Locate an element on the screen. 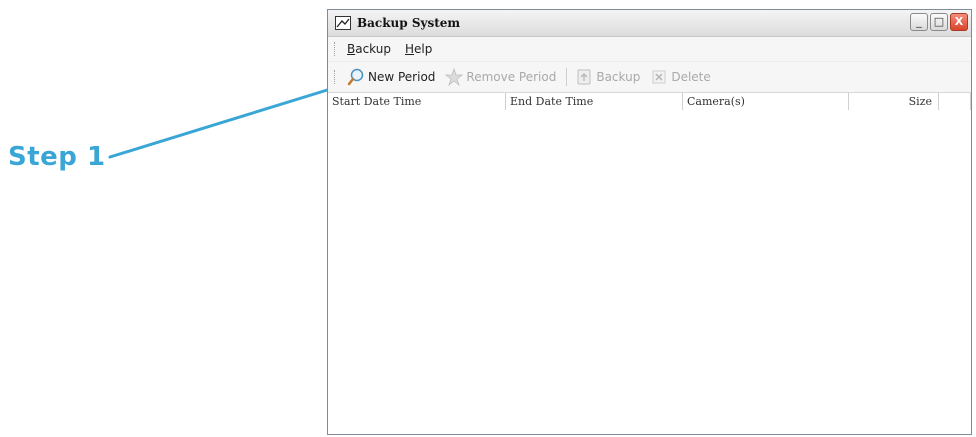  maximize-button: □ is located at coordinates (939, 22).